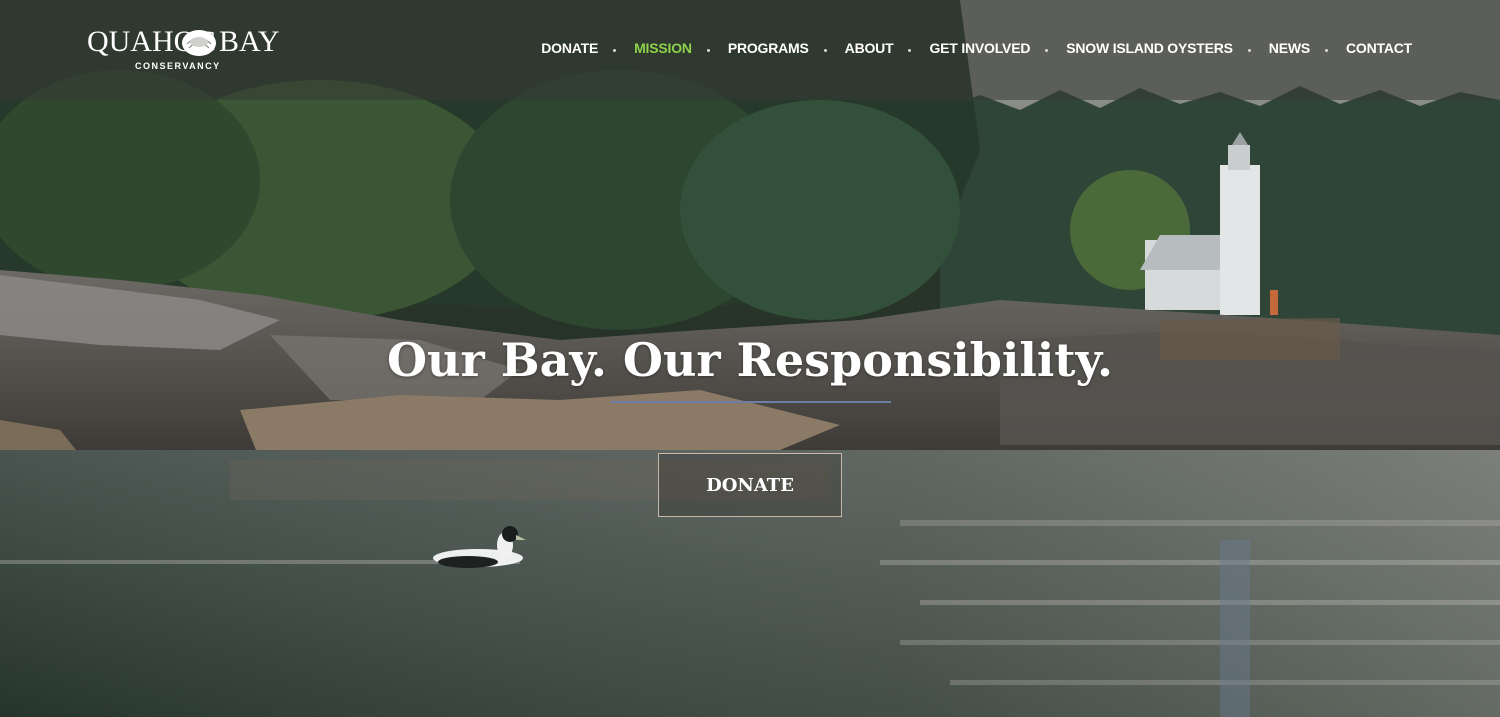 The width and height of the screenshot is (1500, 717). What do you see at coordinates (751, 402) in the screenshot?
I see `hero-divider` at bounding box center [751, 402].